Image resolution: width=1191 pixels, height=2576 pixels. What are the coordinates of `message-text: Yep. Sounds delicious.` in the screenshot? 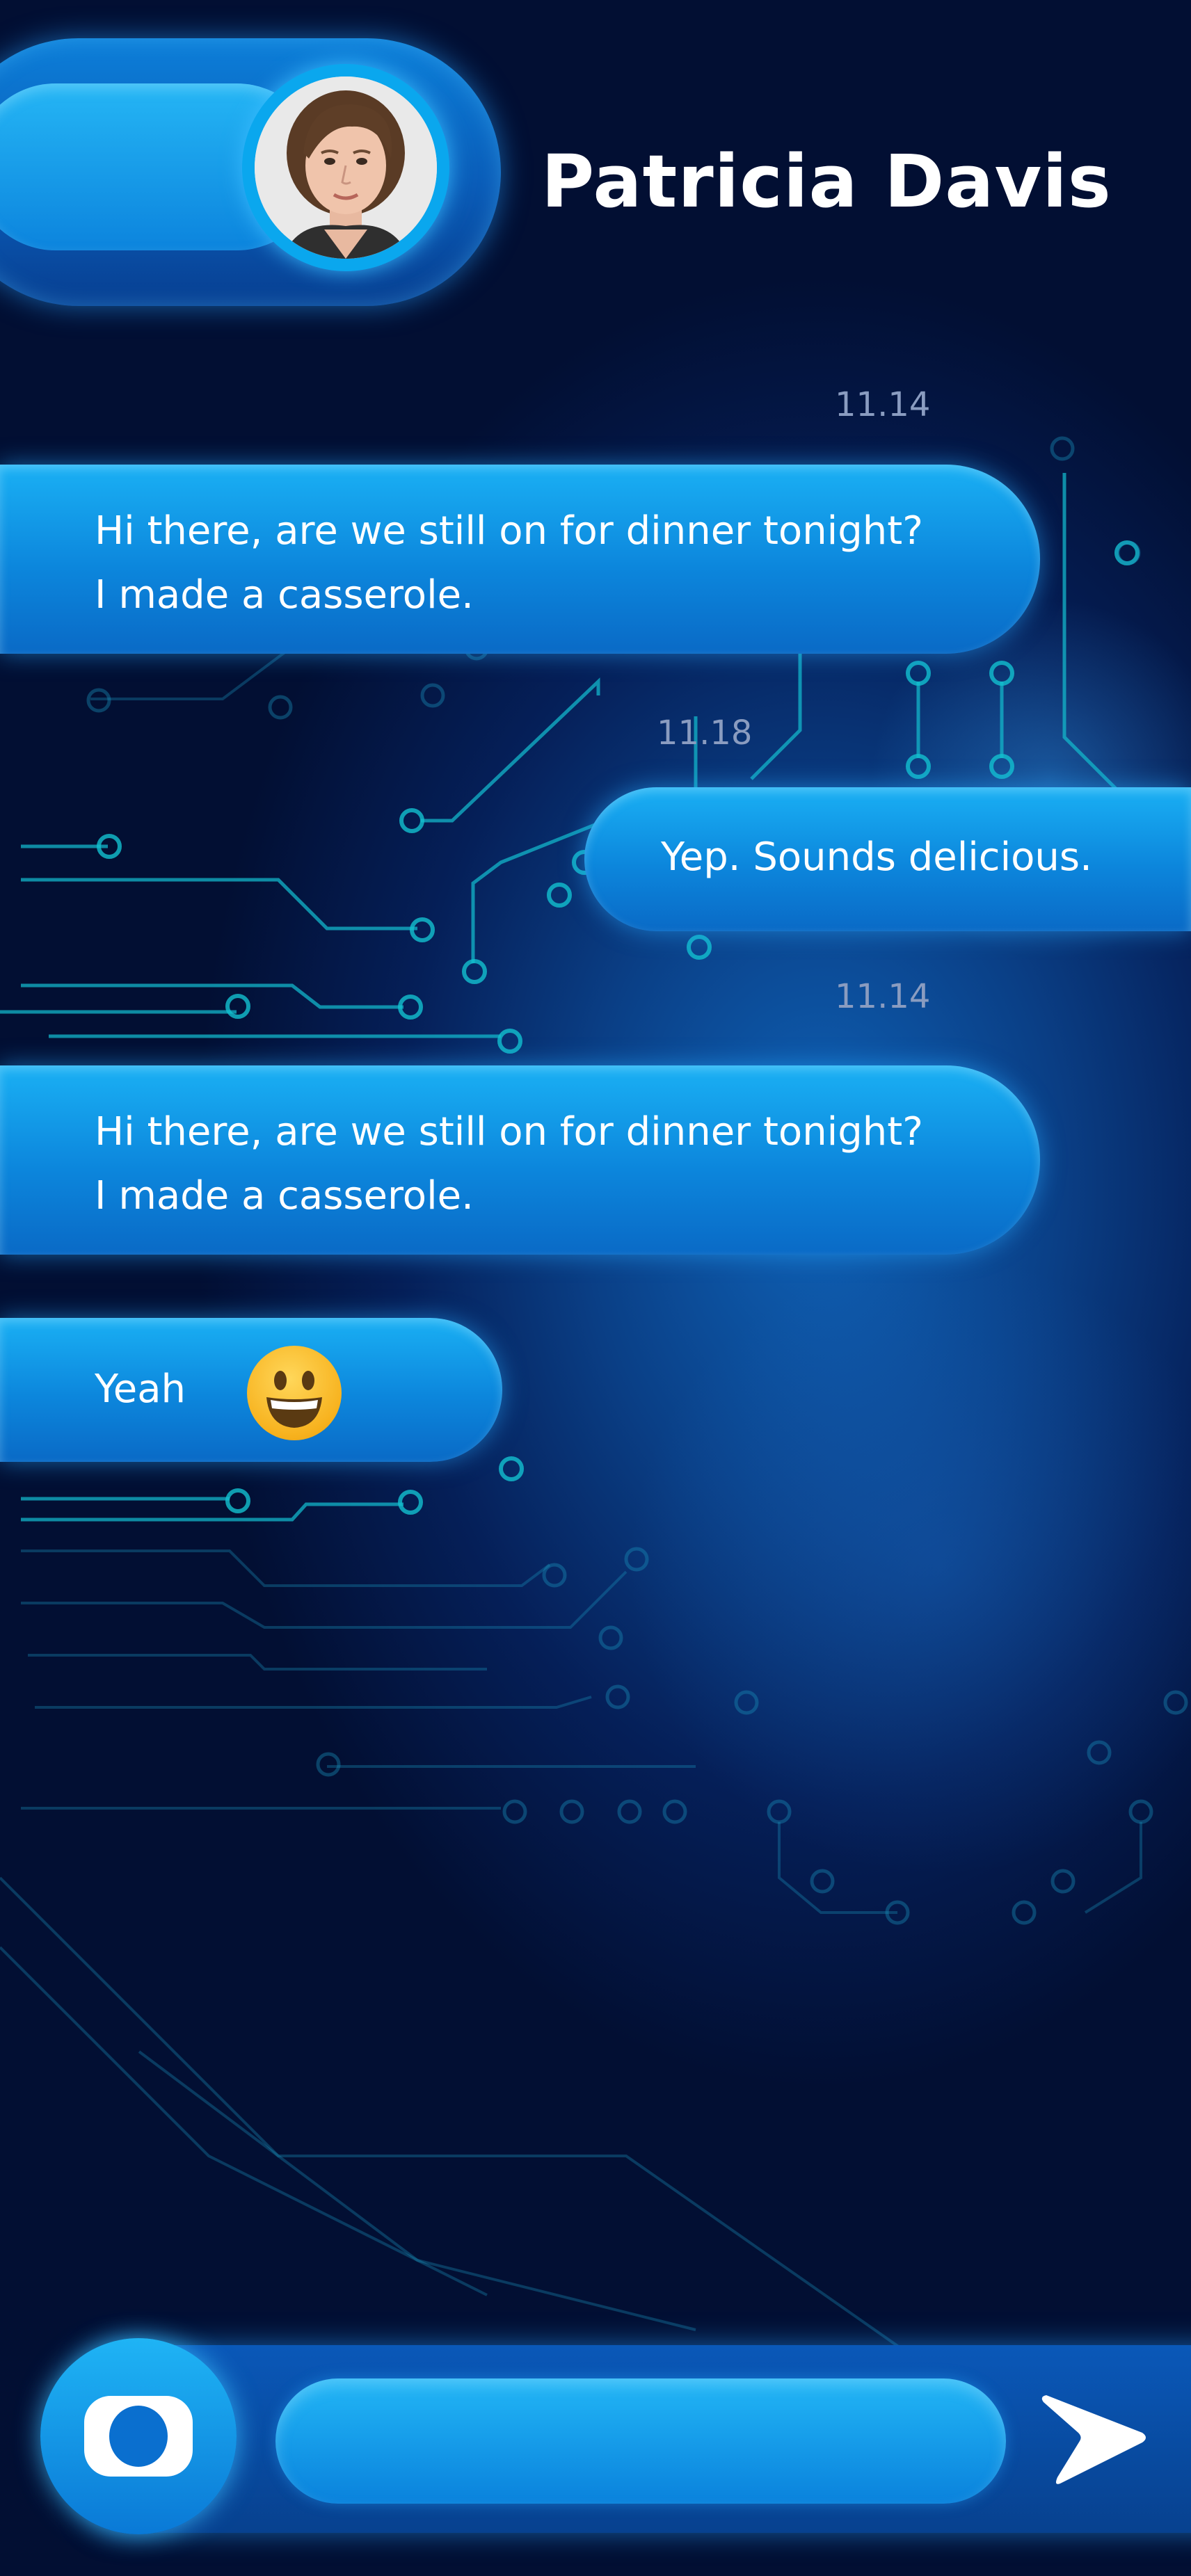 It's located at (876, 858).